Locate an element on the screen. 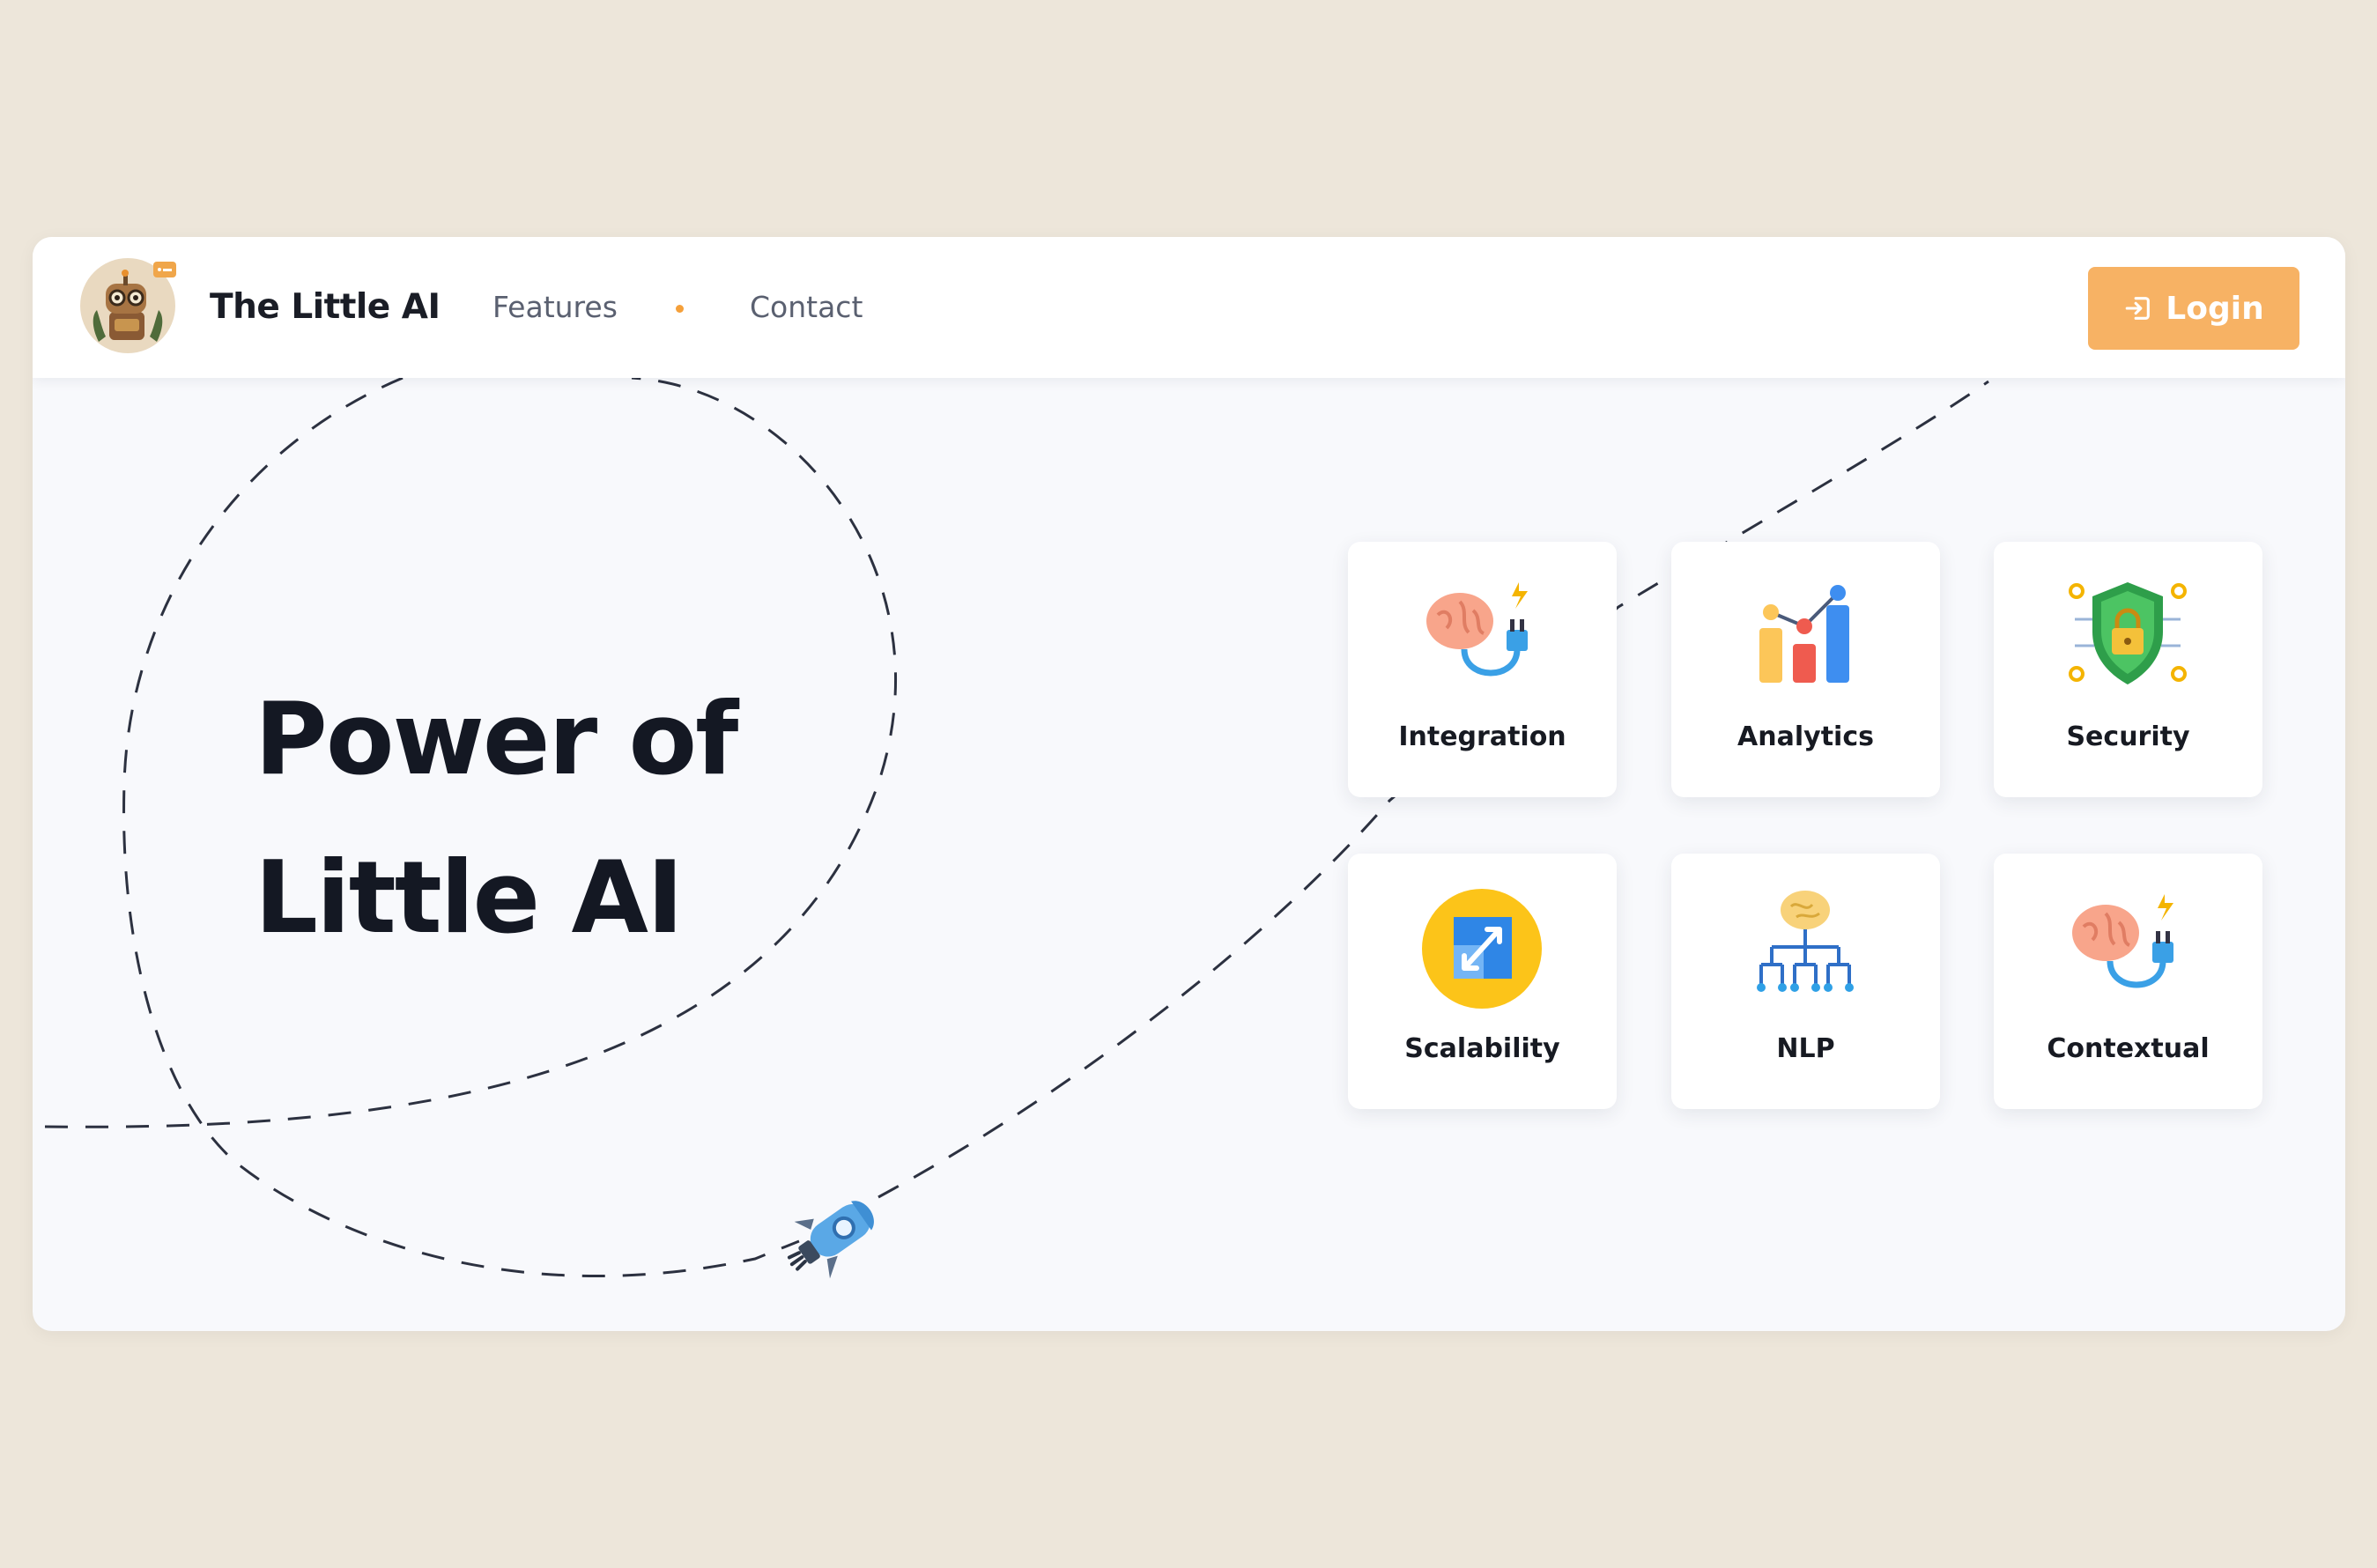 The height and width of the screenshot is (1568, 2377). feature-label: NLP is located at coordinates (1805, 1048).